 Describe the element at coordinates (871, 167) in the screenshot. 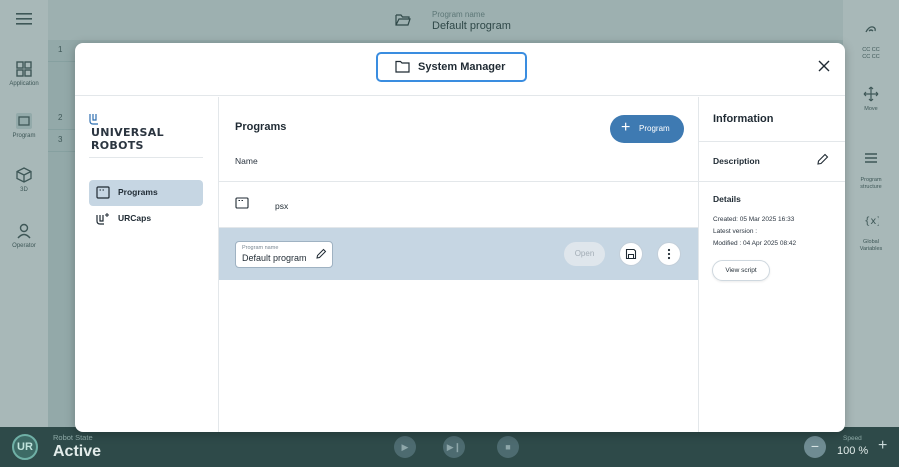

I see `rail-item-program-structure: Program structure` at that location.